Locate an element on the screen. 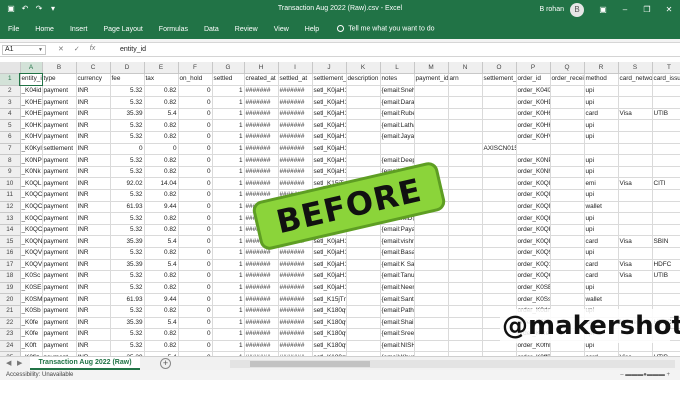  chevron-down-icon: ▼ is located at coordinates (40, 50).